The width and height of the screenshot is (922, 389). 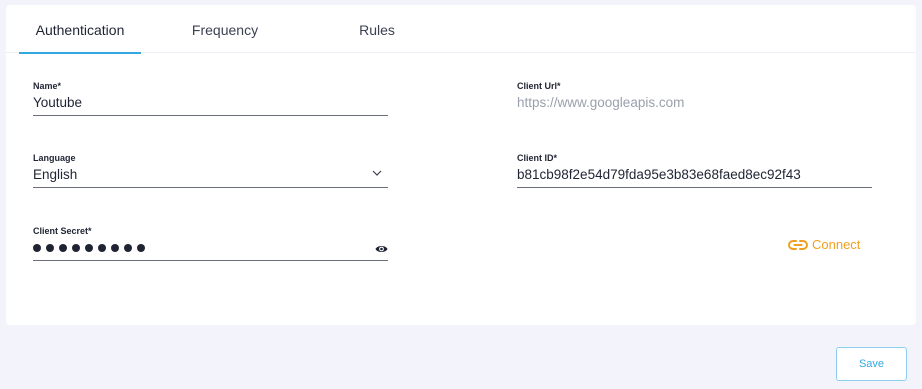 What do you see at coordinates (539, 86) in the screenshot?
I see `client-url-label: Client Url*` at bounding box center [539, 86].